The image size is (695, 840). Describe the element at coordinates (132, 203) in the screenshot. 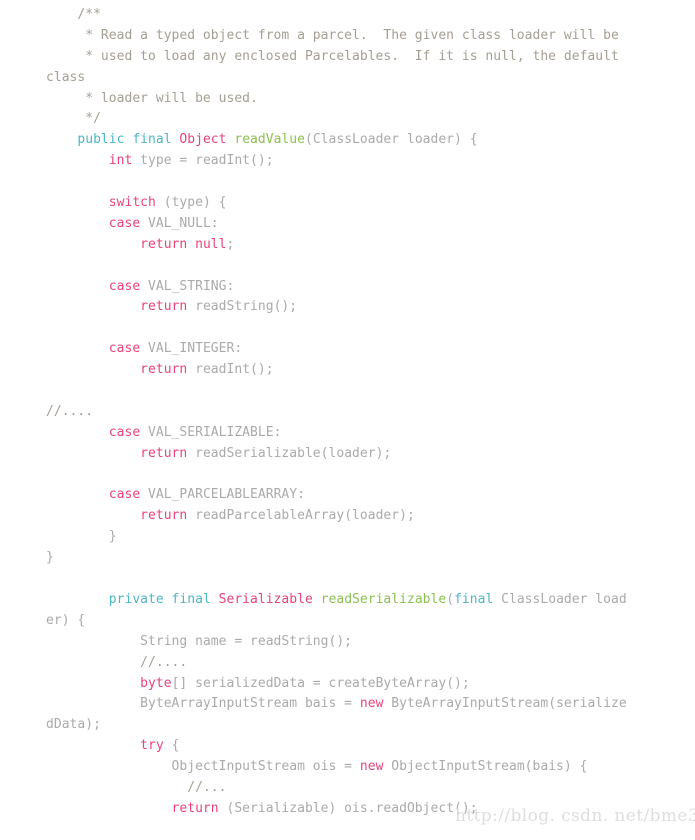

I see `keyword-token: switch` at that location.